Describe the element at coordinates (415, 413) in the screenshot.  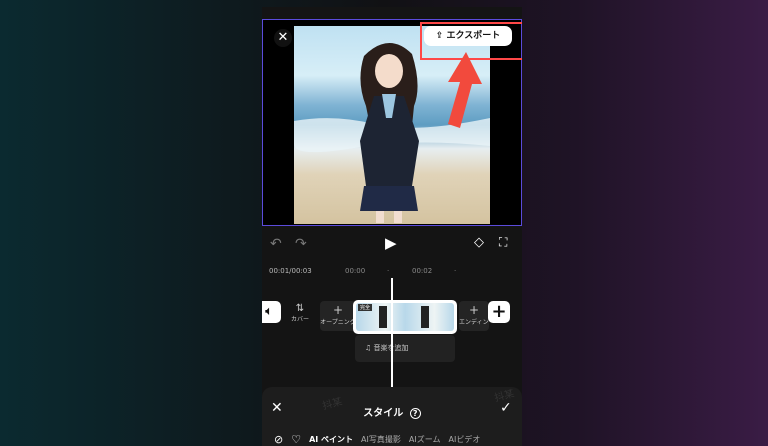
I see `help-icon: ?` at that location.